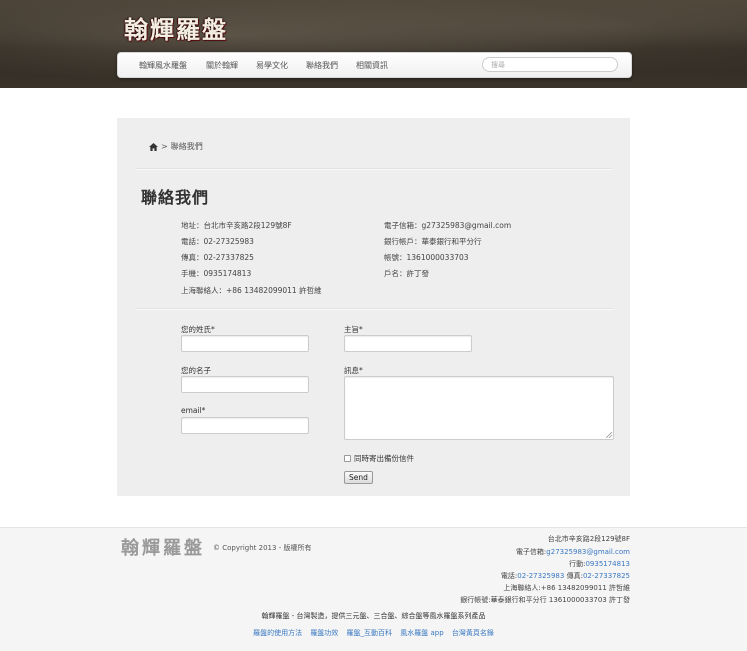  What do you see at coordinates (163, 65) in the screenshot?
I see `nav-item-fengshui-compass: 翰輝風水羅盤` at bounding box center [163, 65].